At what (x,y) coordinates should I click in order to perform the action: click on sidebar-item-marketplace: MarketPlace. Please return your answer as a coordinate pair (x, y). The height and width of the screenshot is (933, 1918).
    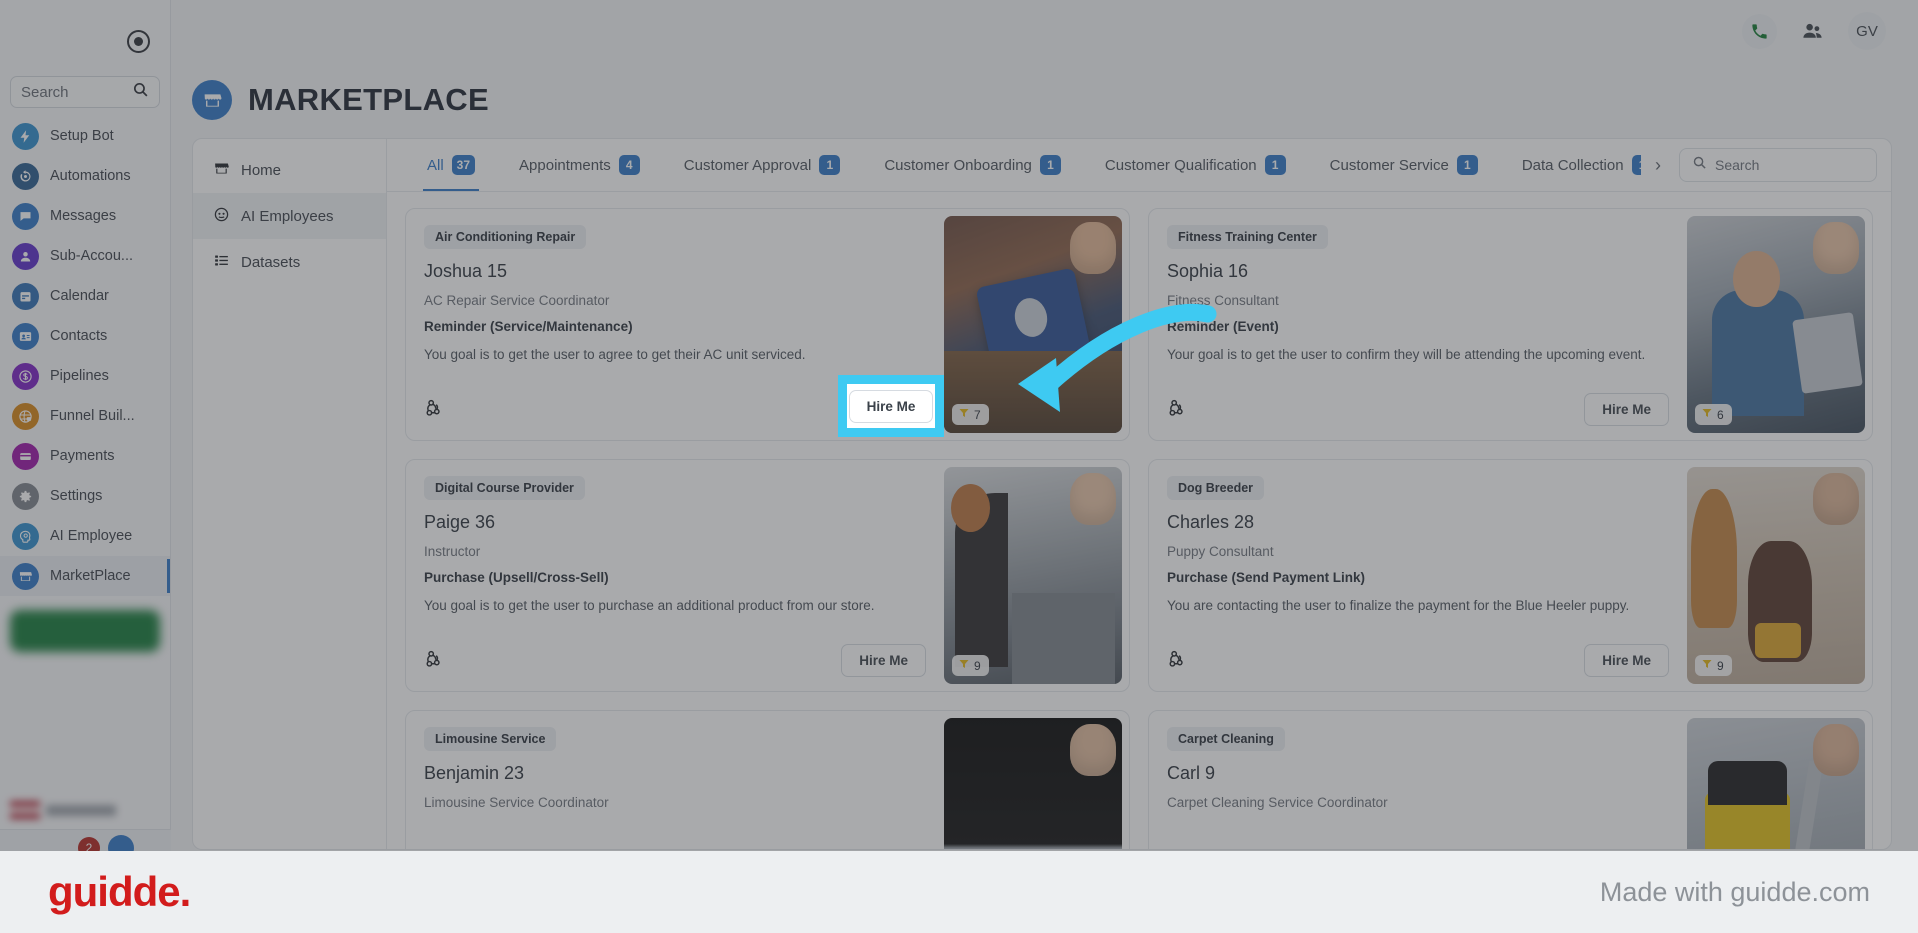
    Looking at the image, I should click on (85, 576).